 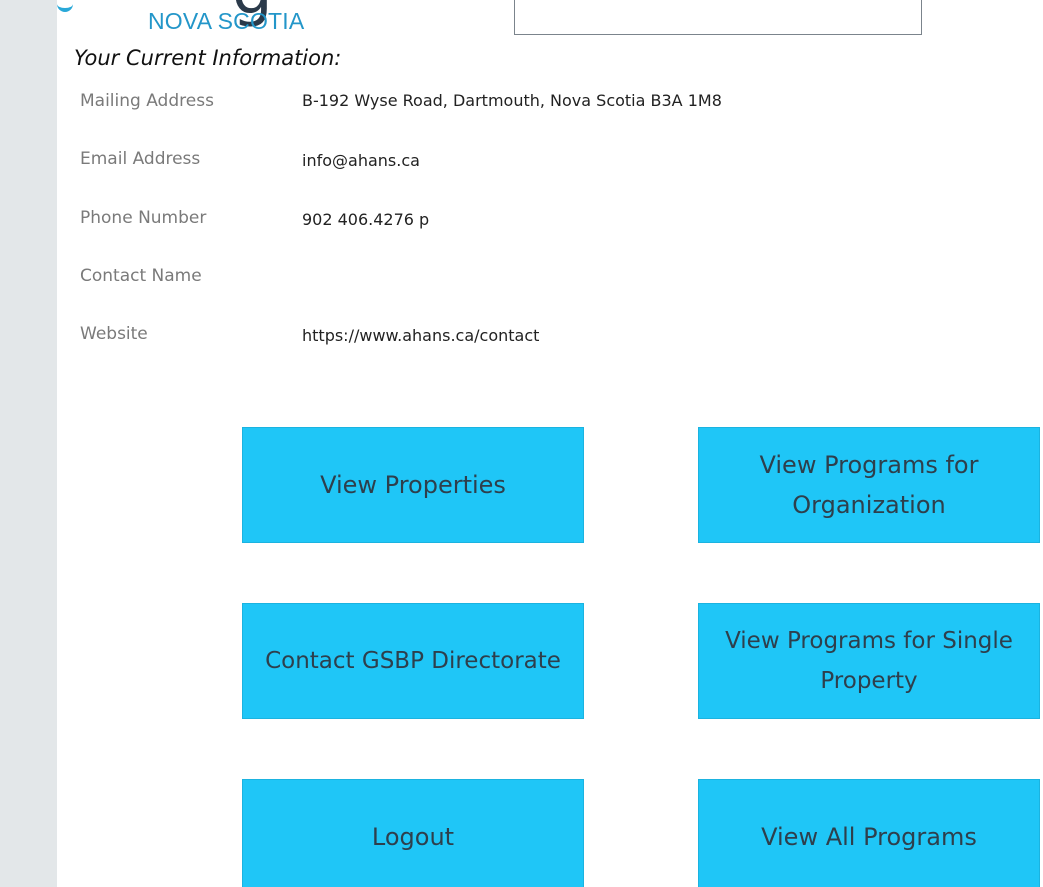 What do you see at coordinates (114, 334) in the screenshot?
I see `info-label: Website` at bounding box center [114, 334].